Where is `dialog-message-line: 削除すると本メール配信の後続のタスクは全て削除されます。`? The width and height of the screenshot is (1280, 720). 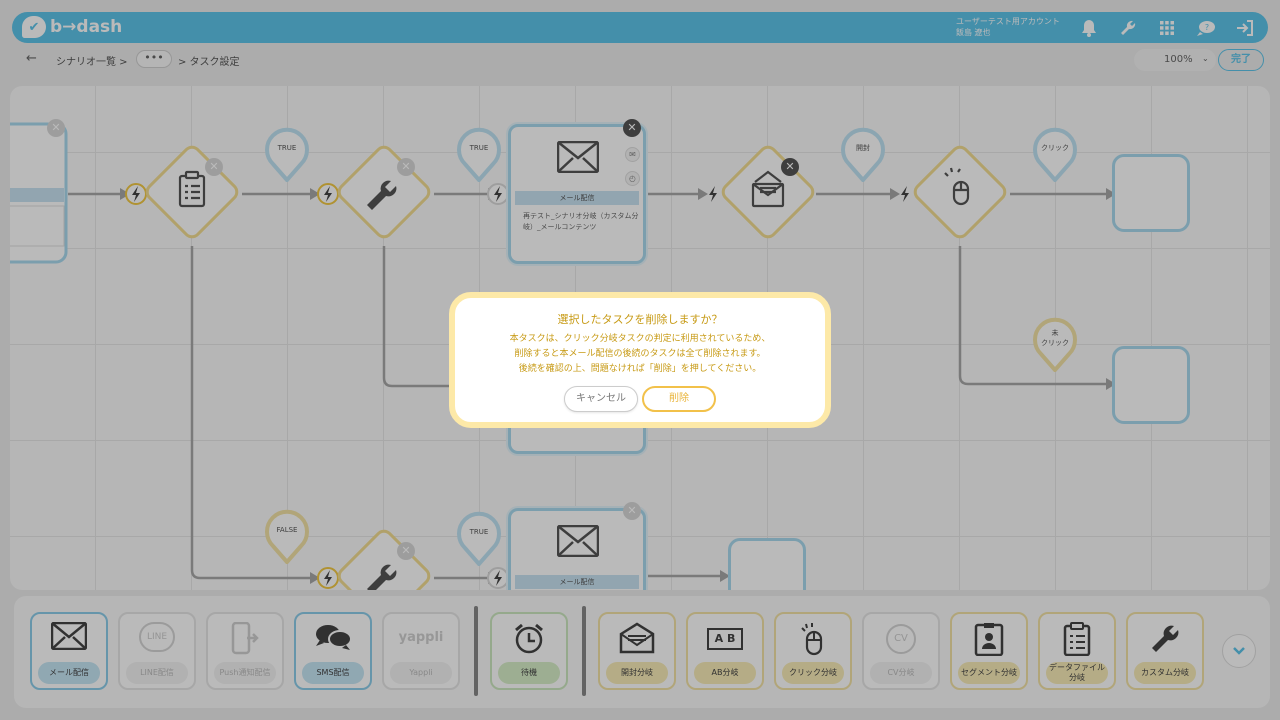 dialog-message-line: 削除すると本メール配信の後続のタスクは全て削除されます。 is located at coordinates (640, 354).